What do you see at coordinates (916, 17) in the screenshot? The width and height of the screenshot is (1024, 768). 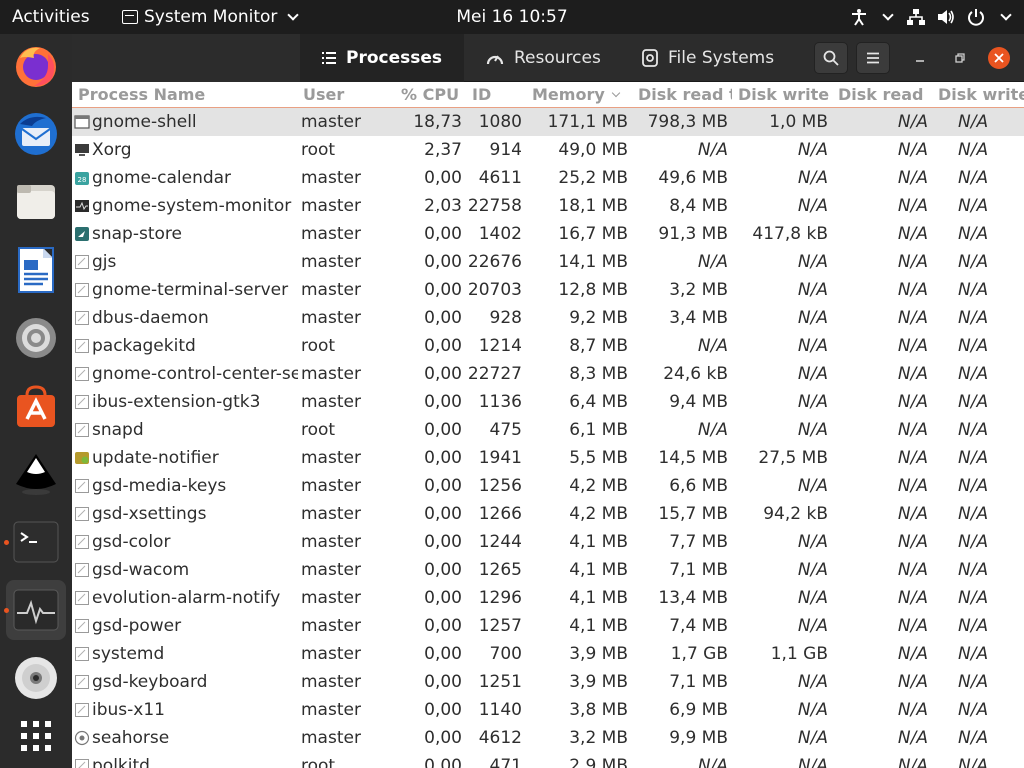 I see `network-icon` at bounding box center [916, 17].